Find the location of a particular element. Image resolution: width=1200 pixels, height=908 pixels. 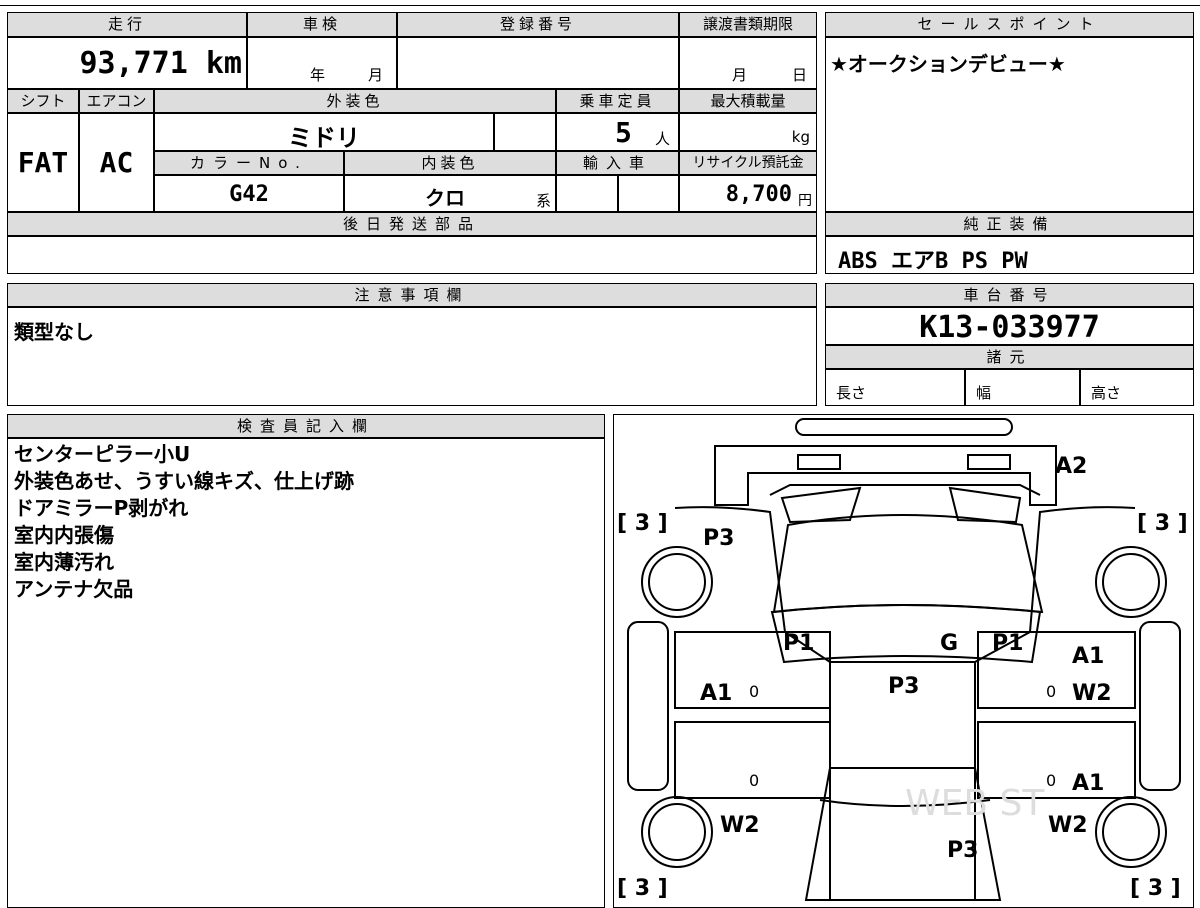

wheel-rr-inner is located at coordinates (1131, 832).